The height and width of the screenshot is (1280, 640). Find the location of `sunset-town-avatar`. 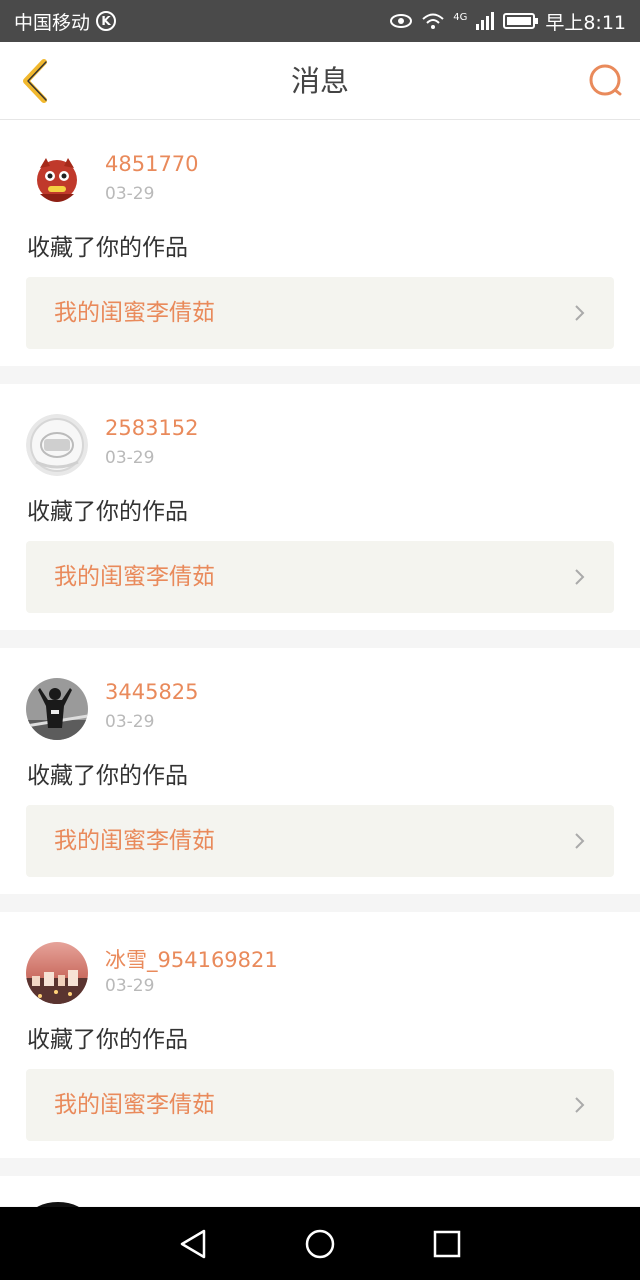

sunset-town-avatar is located at coordinates (57, 973).